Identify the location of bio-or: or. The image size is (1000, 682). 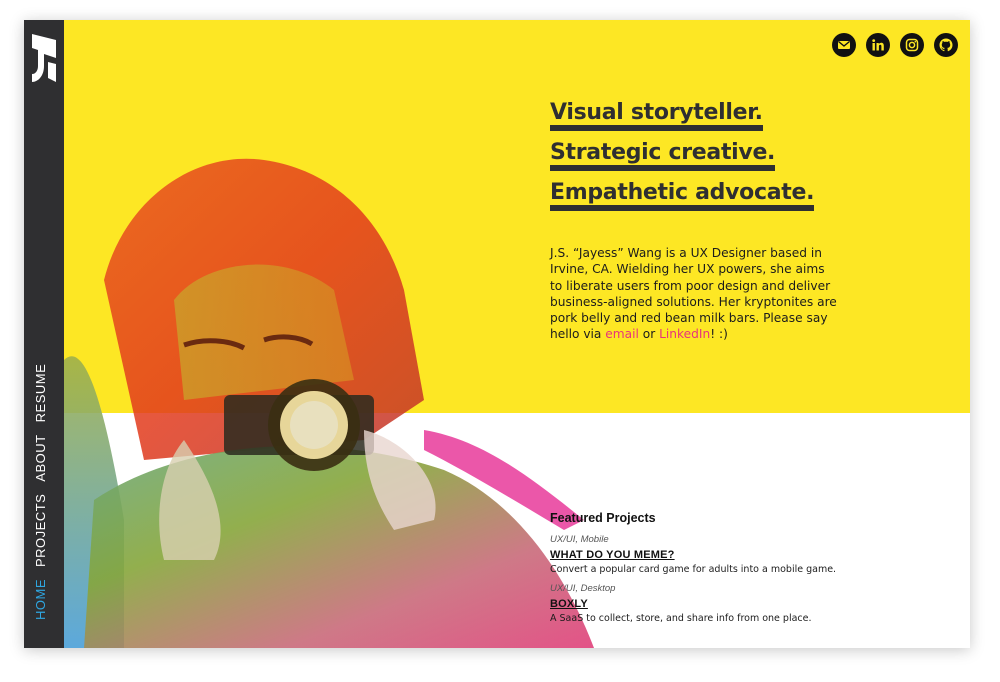
(649, 334).